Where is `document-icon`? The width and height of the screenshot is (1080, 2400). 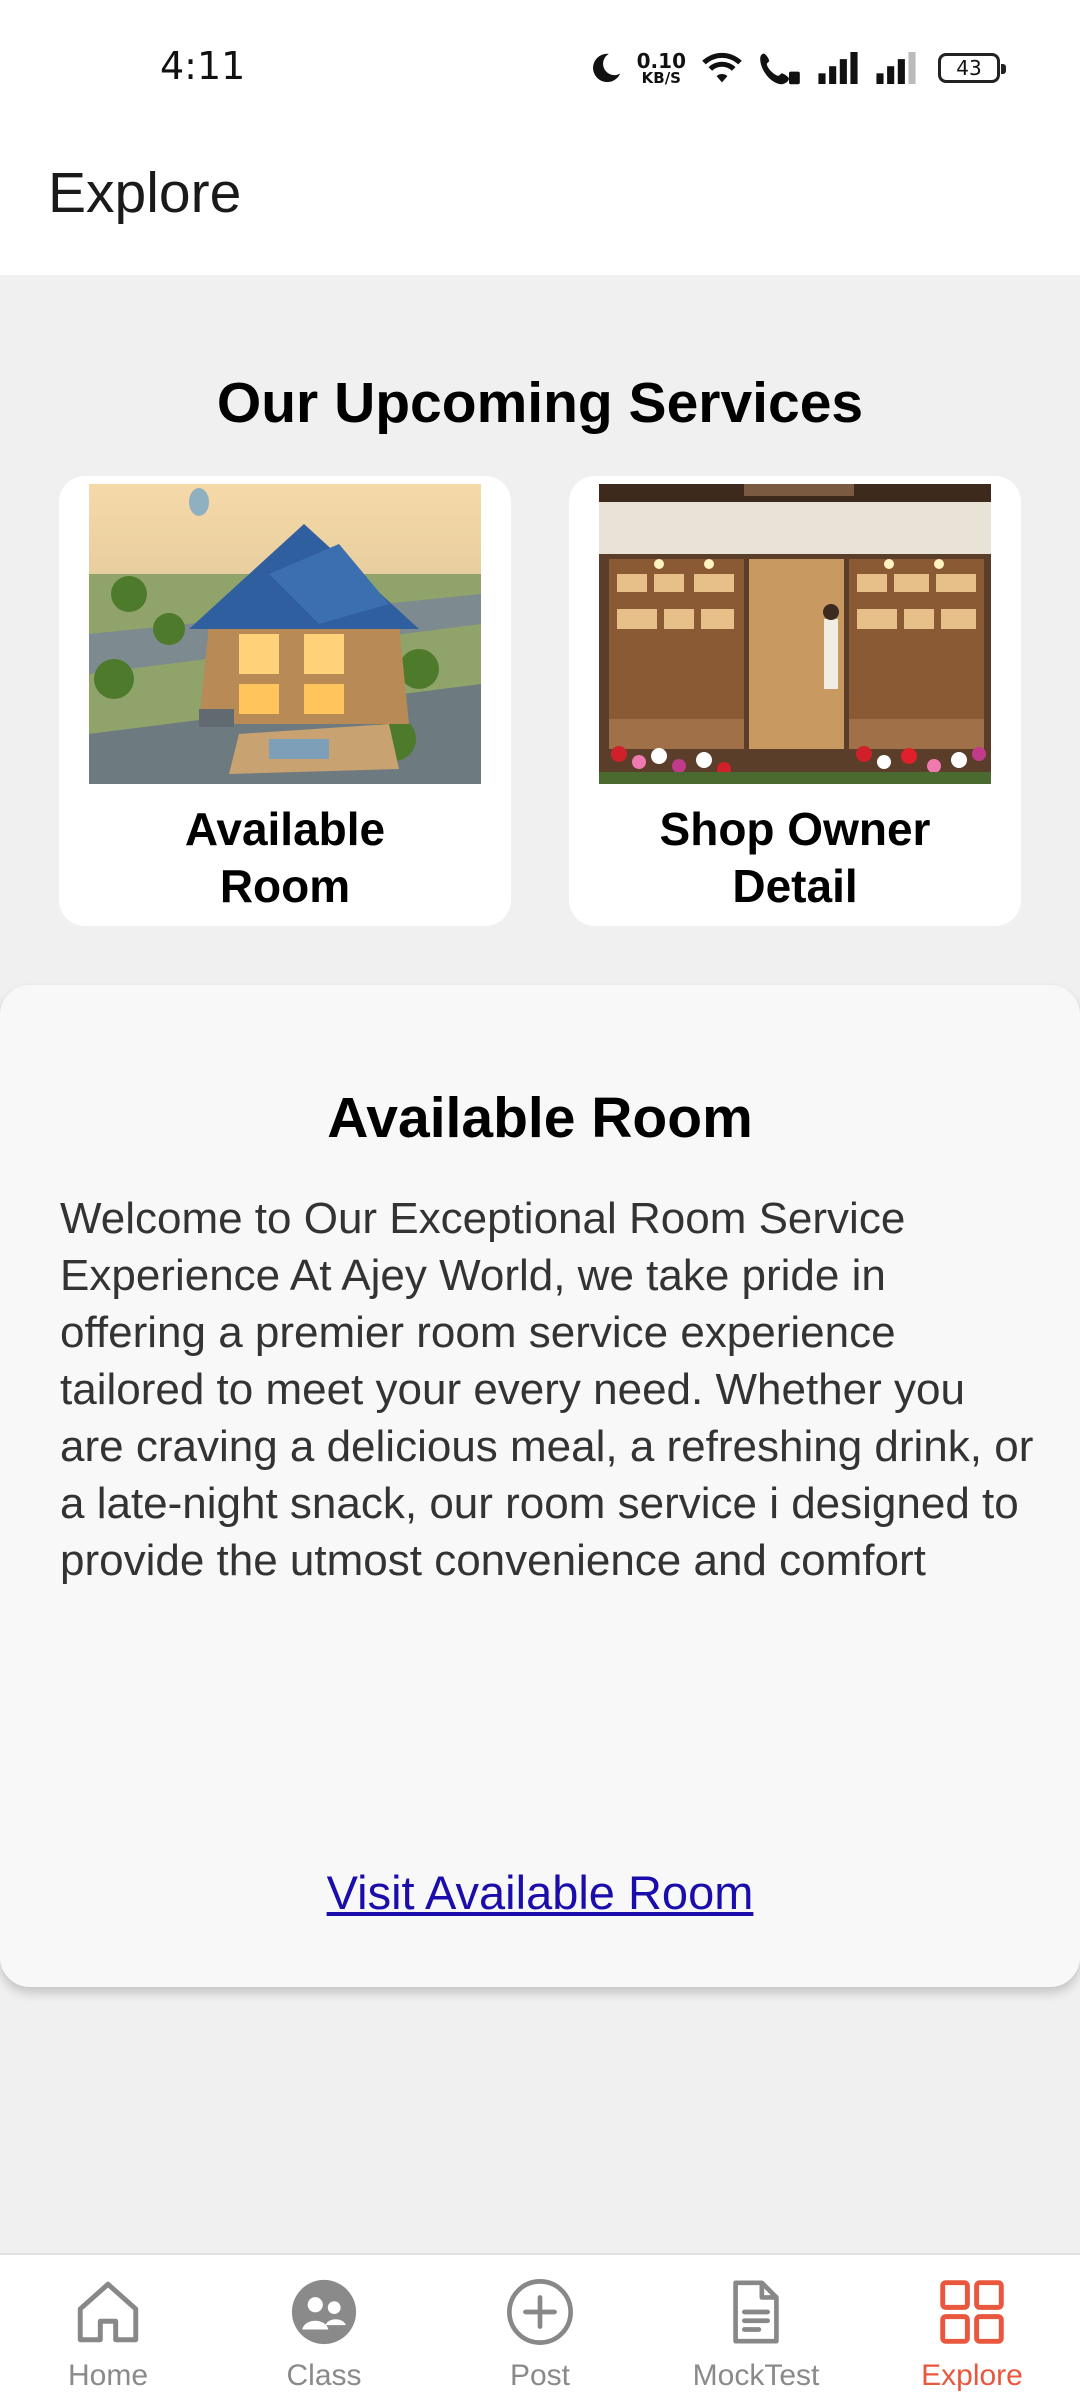
document-icon is located at coordinates (756, 2312).